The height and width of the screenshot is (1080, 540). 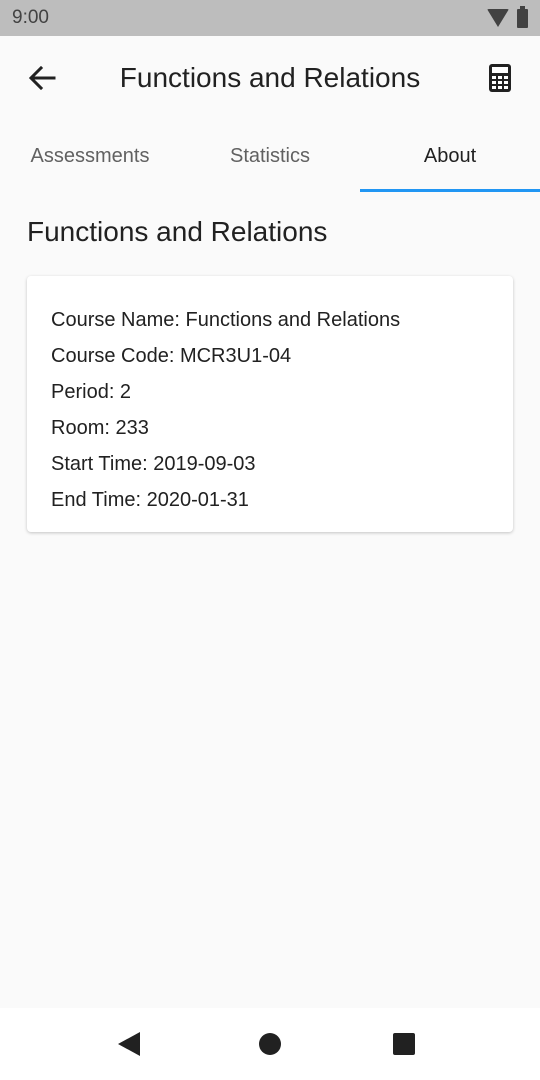 I want to click on status-icons, so click(x=507, y=16).